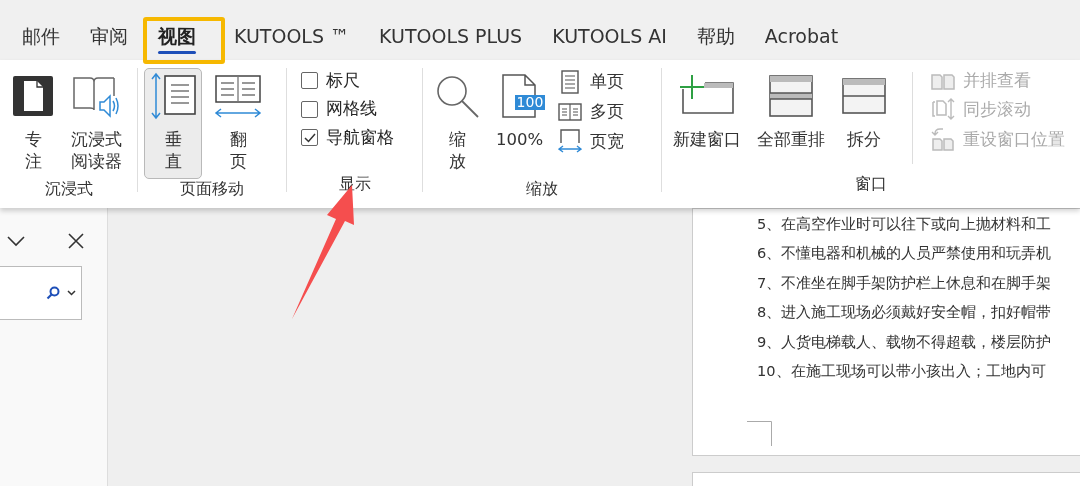 The width and height of the screenshot is (1080, 486). Describe the element at coordinates (609, 38) in the screenshot. I see `ribbon-tab: KUTOOLS AI` at that location.